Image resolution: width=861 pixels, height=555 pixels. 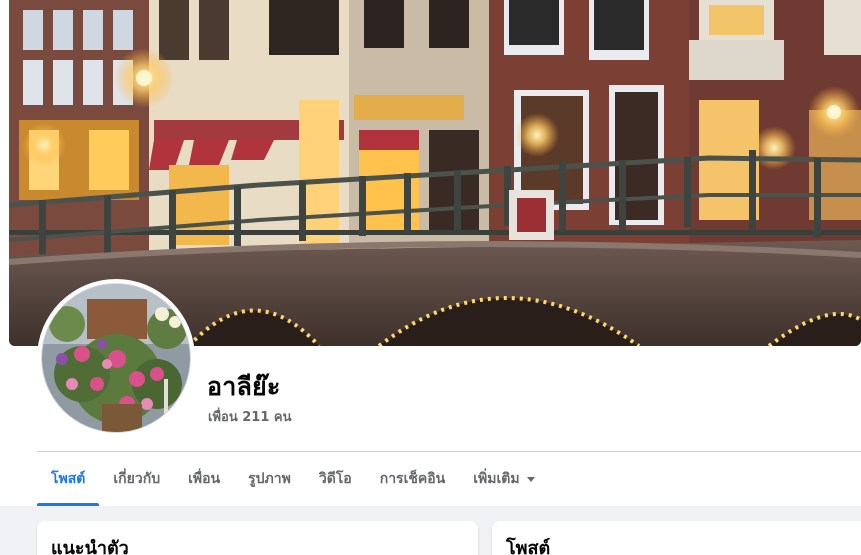 I want to click on tab-label: เกี่ยวกับ, so click(x=137, y=479).